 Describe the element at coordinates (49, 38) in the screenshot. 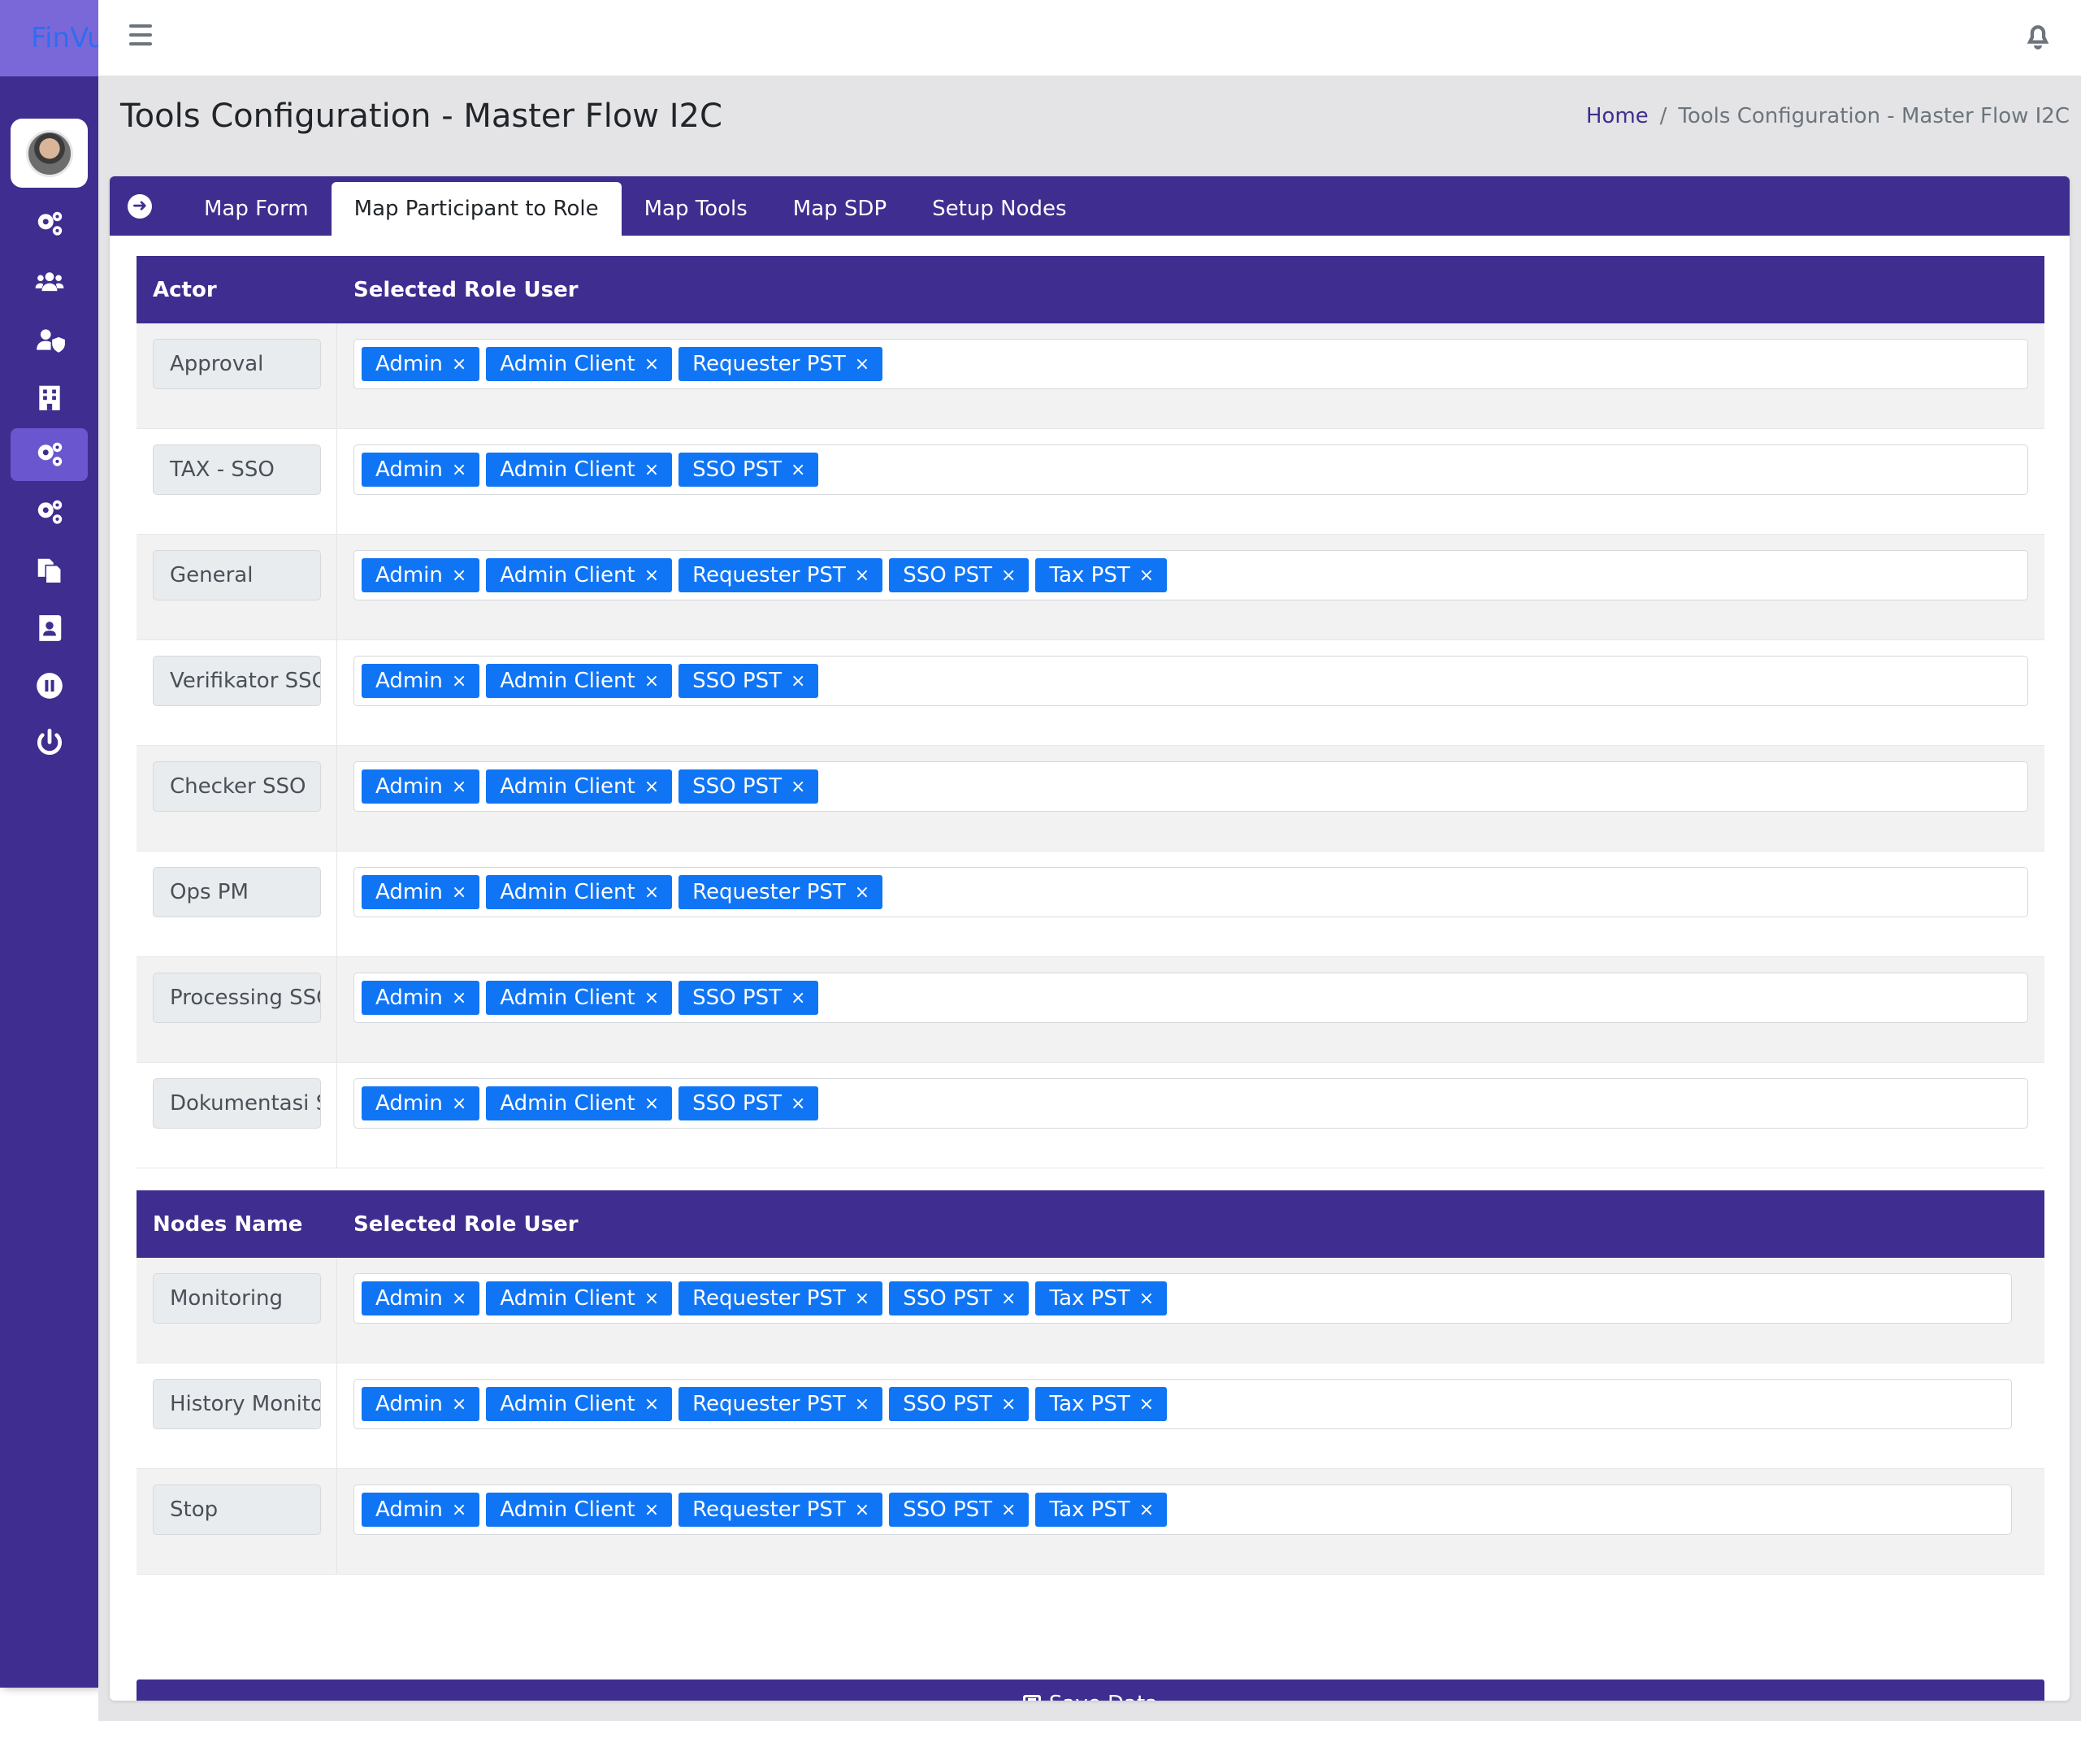

I see `brand-logo: FinVu` at that location.